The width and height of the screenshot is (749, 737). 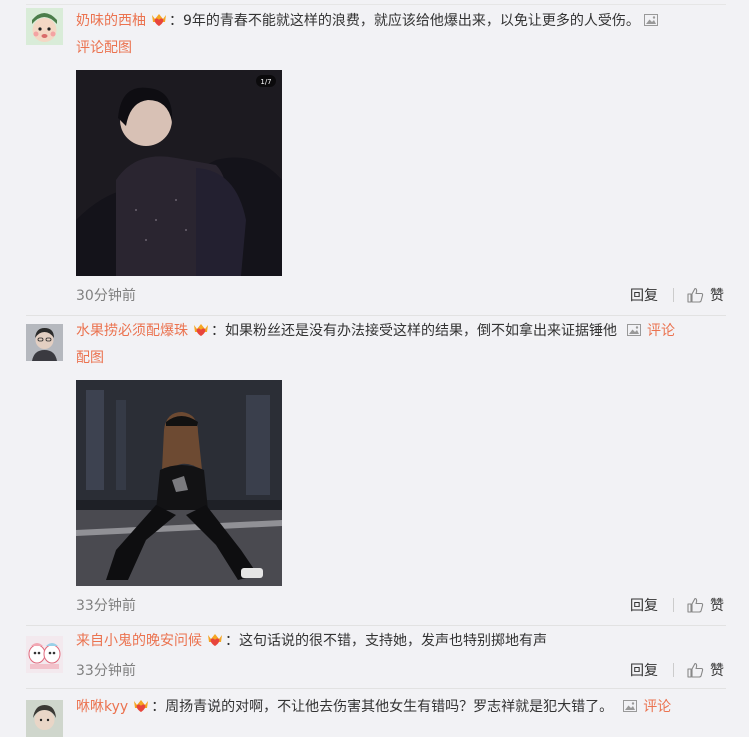 What do you see at coordinates (376, 4) in the screenshot?
I see `top-divider` at bounding box center [376, 4].